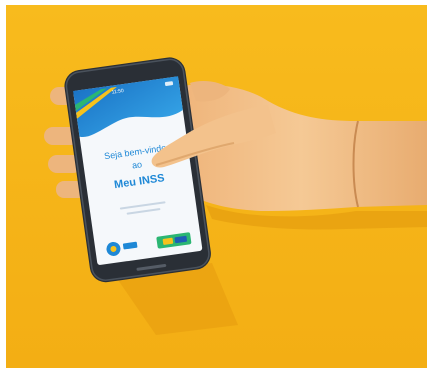 This screenshot has height=376, width=433. What do you see at coordinates (136, 164) in the screenshot?
I see `welcome-line-2: ao` at bounding box center [136, 164].